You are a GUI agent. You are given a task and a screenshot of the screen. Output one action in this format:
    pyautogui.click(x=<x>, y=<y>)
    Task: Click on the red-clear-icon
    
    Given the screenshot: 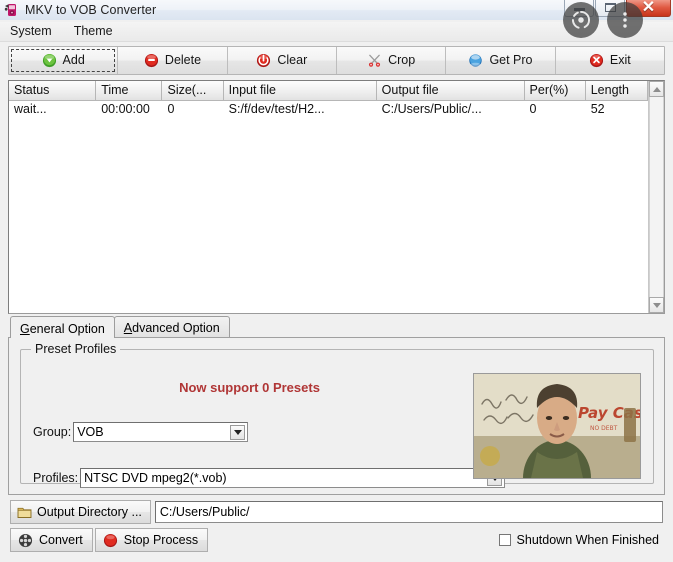 What is the action you would take?
    pyautogui.click(x=263, y=60)
    